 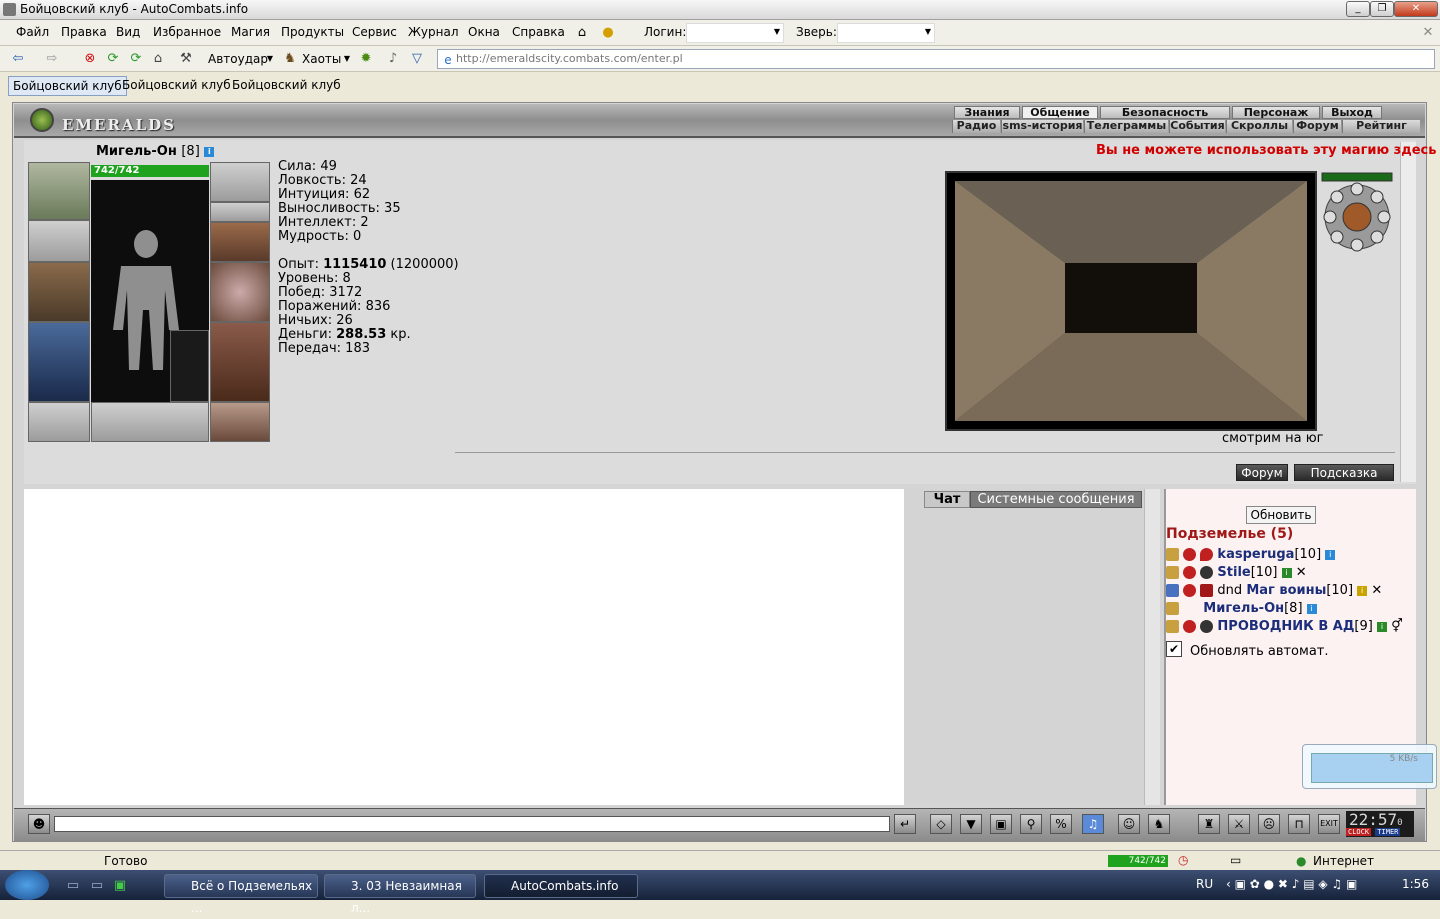 What do you see at coordinates (472, 824) in the screenshot?
I see `chat-input` at bounding box center [472, 824].